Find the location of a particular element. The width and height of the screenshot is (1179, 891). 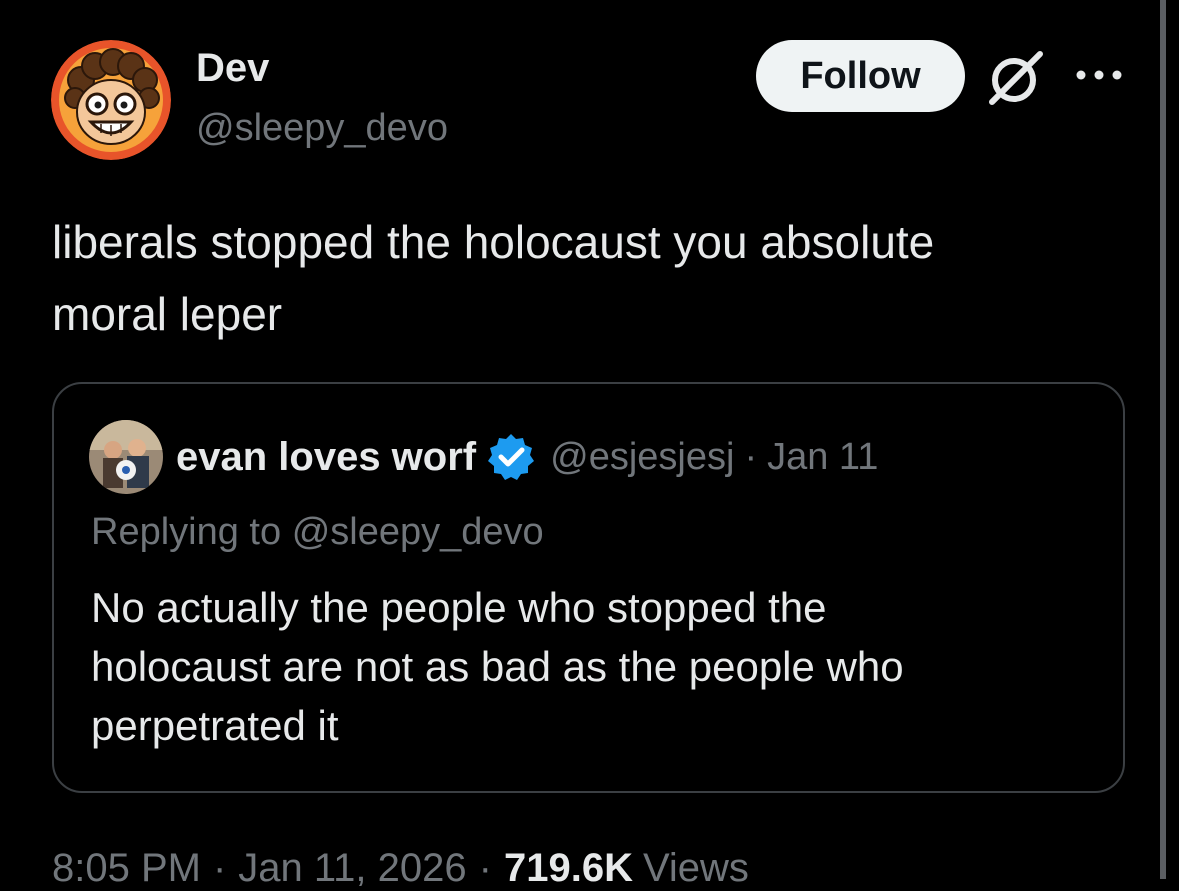

quote-author-row: evan loves worf @esjesjesj · Jan 11 is located at coordinates (527, 457).